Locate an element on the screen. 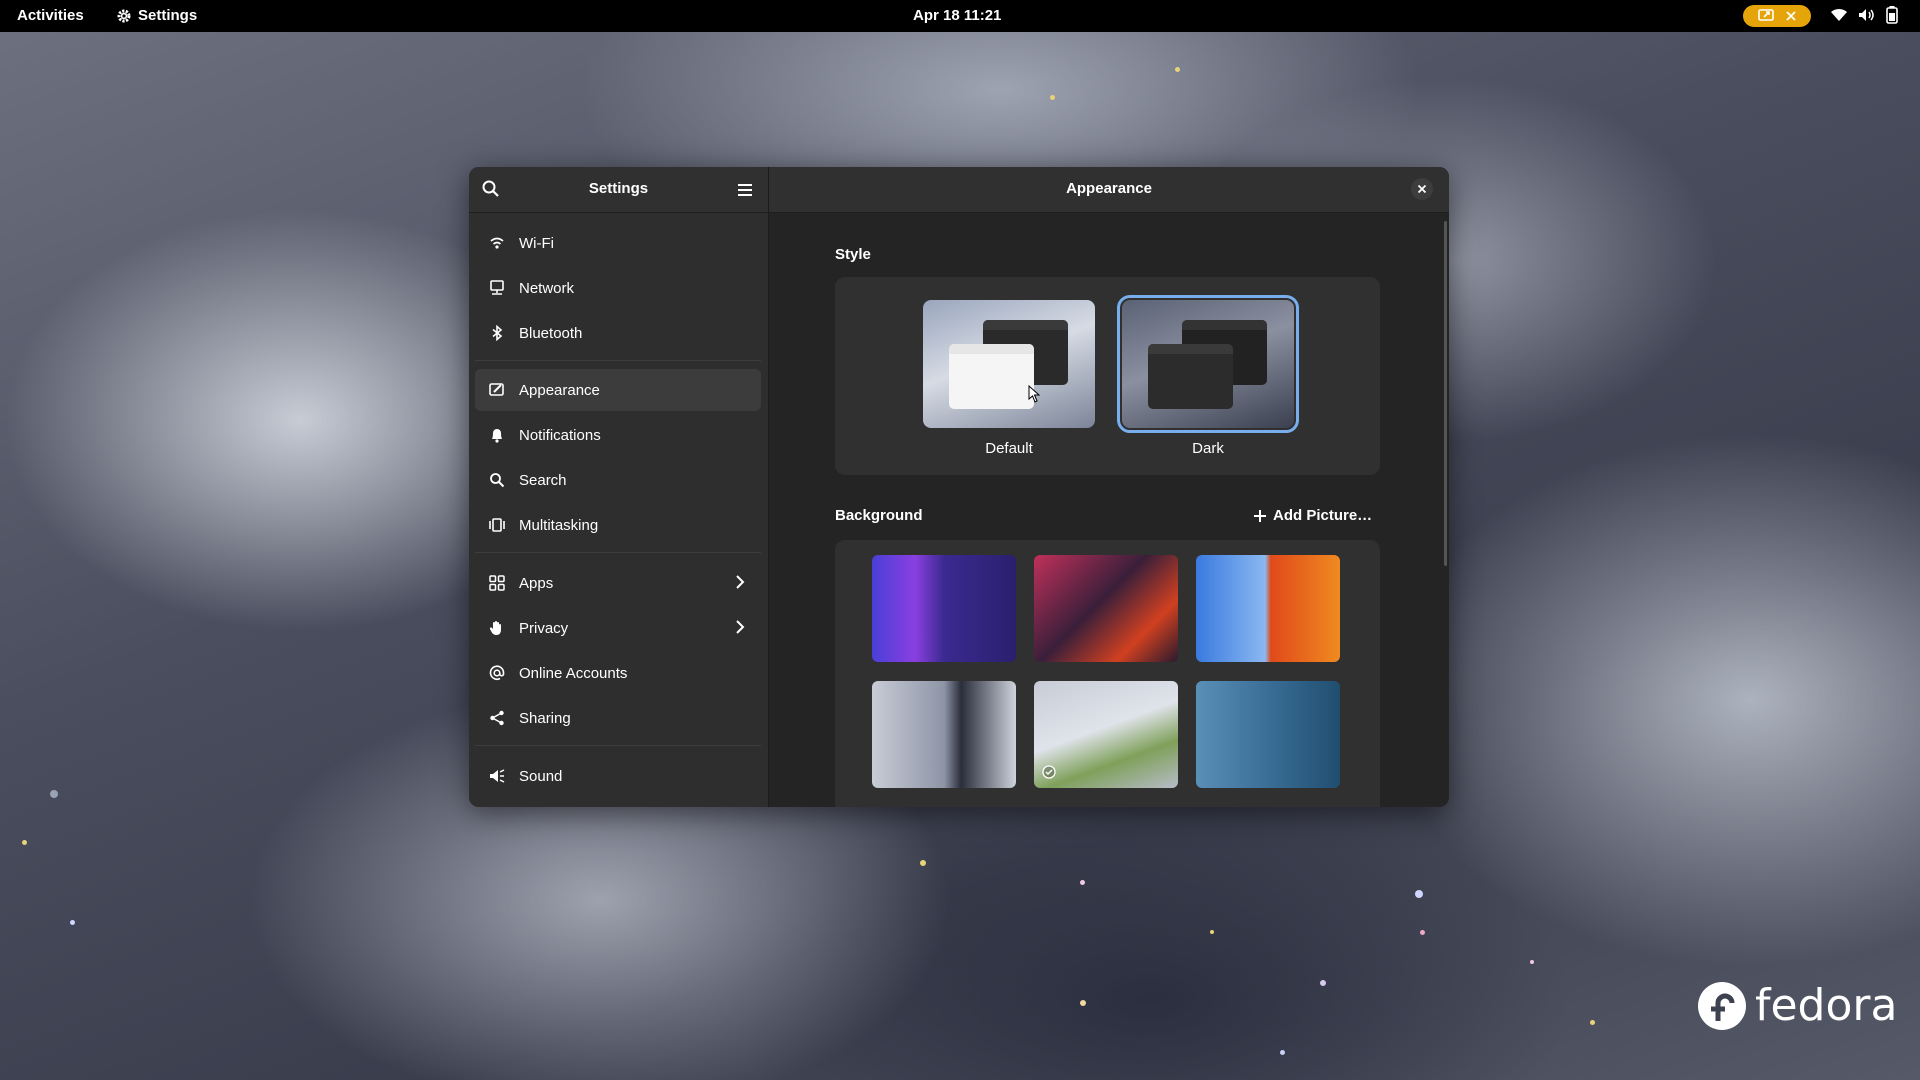  sidebar-item-label: Wi-Fi is located at coordinates (536, 243).